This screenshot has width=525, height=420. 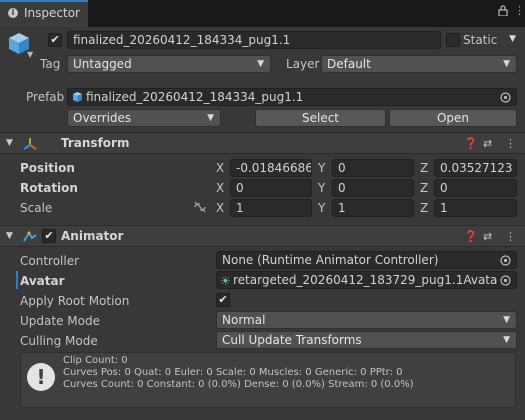 I want to click on prefab-cube-icon, so click(x=77, y=98).